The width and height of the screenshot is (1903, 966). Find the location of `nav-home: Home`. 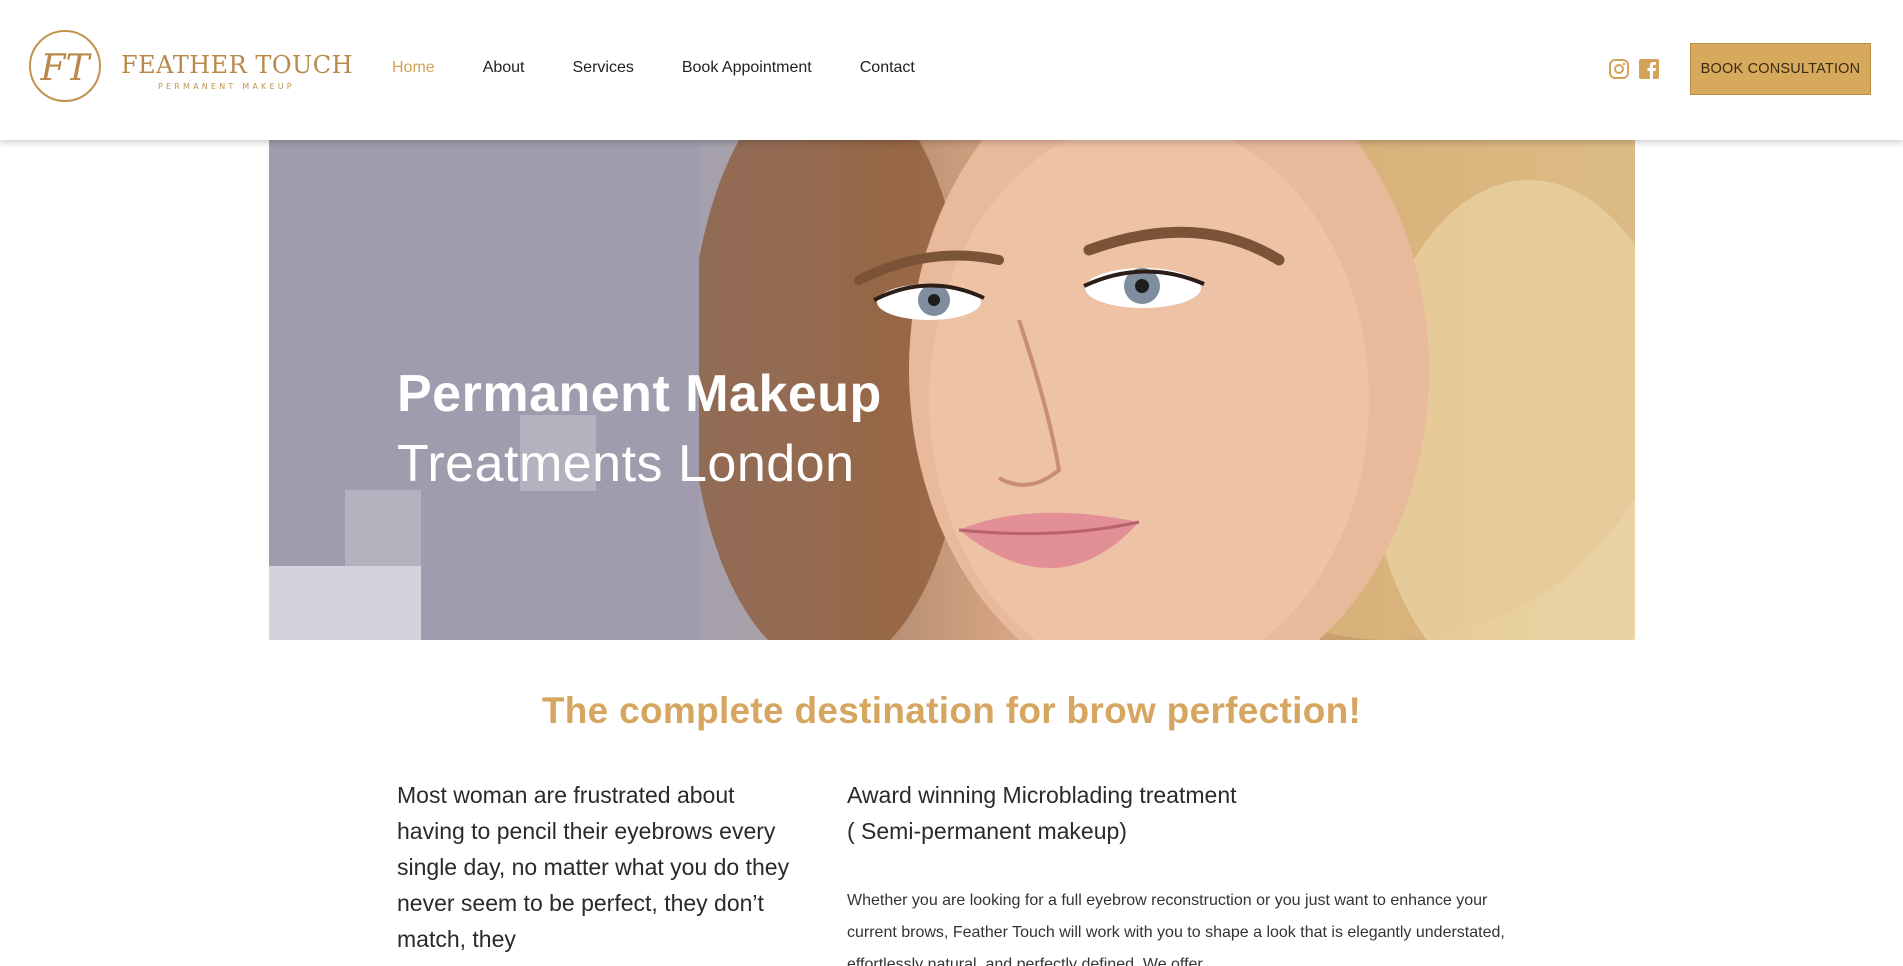

nav-home: Home is located at coordinates (413, 68).